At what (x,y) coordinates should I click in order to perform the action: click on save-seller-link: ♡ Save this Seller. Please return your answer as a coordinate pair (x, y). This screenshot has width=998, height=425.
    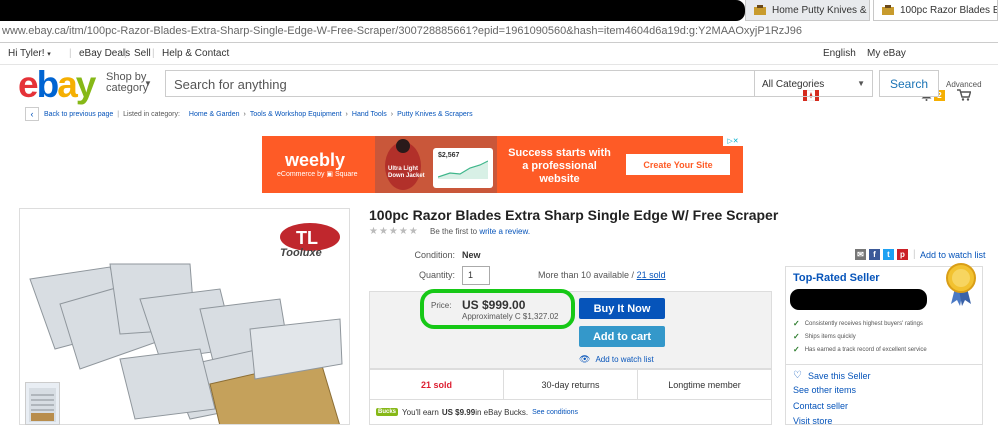
    Looking at the image, I should click on (832, 375).